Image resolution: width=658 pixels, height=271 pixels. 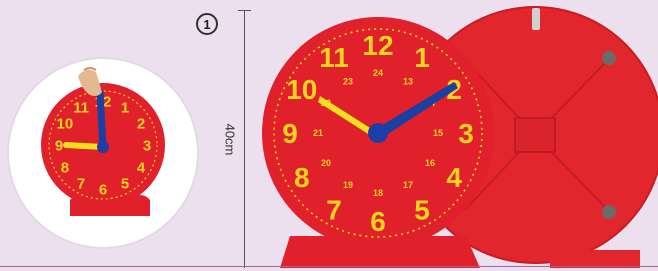 What do you see at coordinates (430, 163) in the screenshot?
I see `main-clock-inner-numeral-16: 16` at bounding box center [430, 163].